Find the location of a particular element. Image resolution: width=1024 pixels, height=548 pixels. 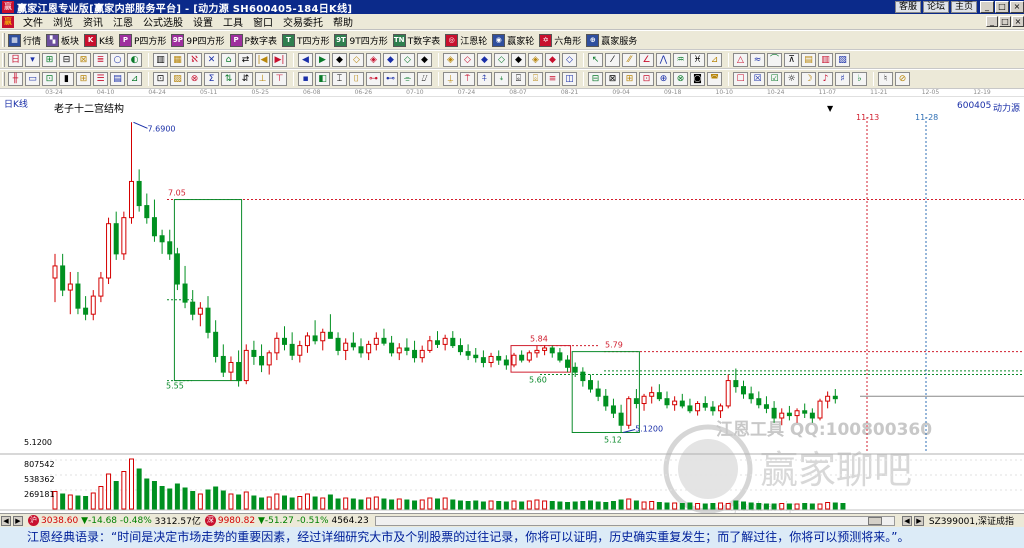

menu-formula-screen: 公式选股 is located at coordinates (163, 21).